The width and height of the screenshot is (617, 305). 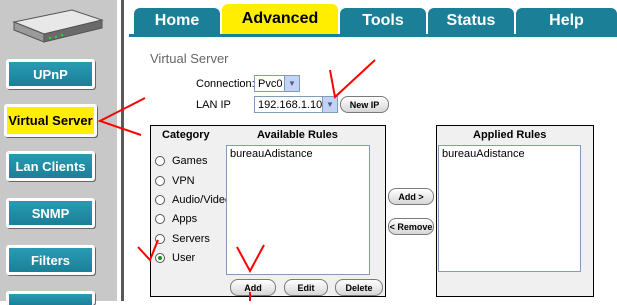 I want to click on tab-home: Home, so click(x=177, y=21).